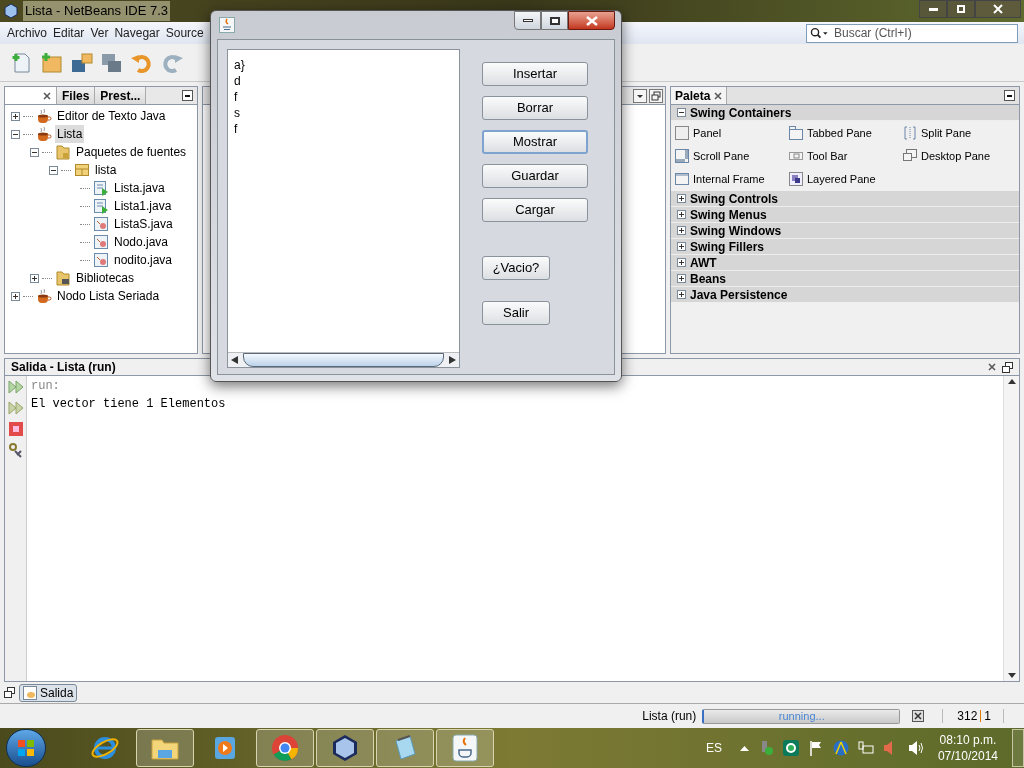 The image size is (1024, 768). What do you see at coordinates (143, 206) in the screenshot?
I see `tree-item: Lista1.java` at bounding box center [143, 206].